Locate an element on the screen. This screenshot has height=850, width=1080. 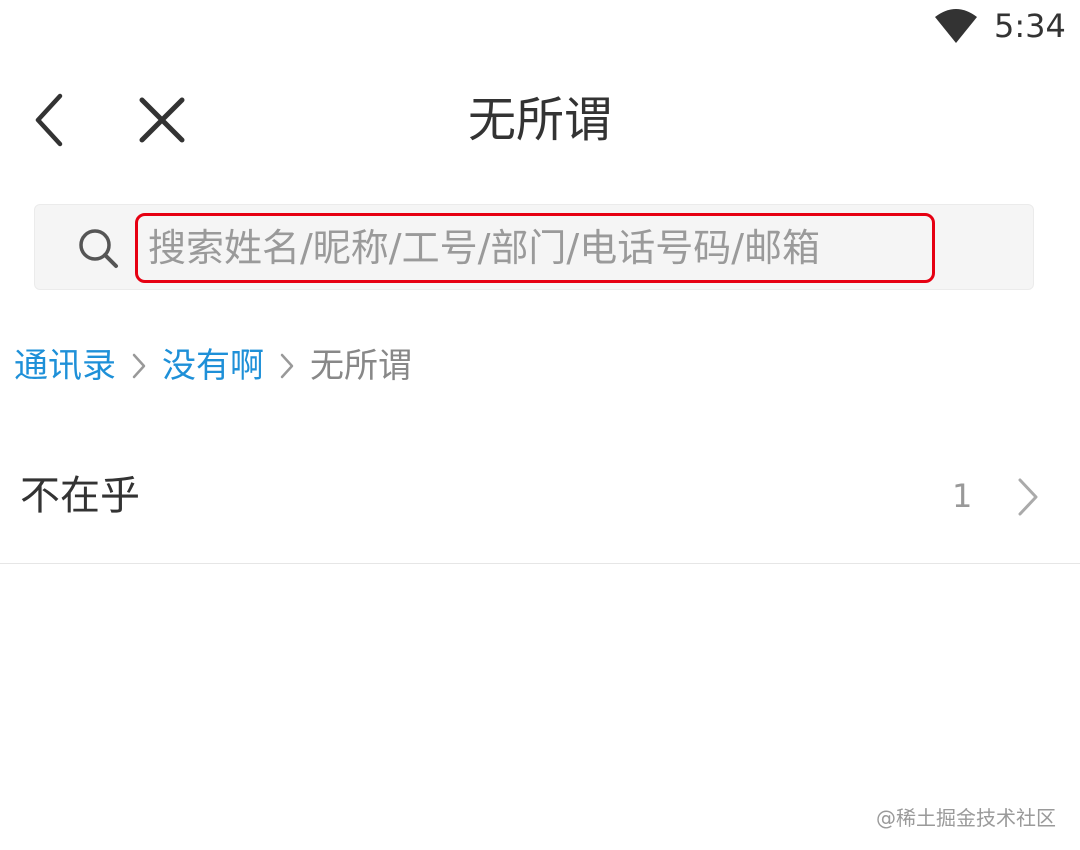
breadcrumb-item-current: 无所谓 is located at coordinates (361, 366).